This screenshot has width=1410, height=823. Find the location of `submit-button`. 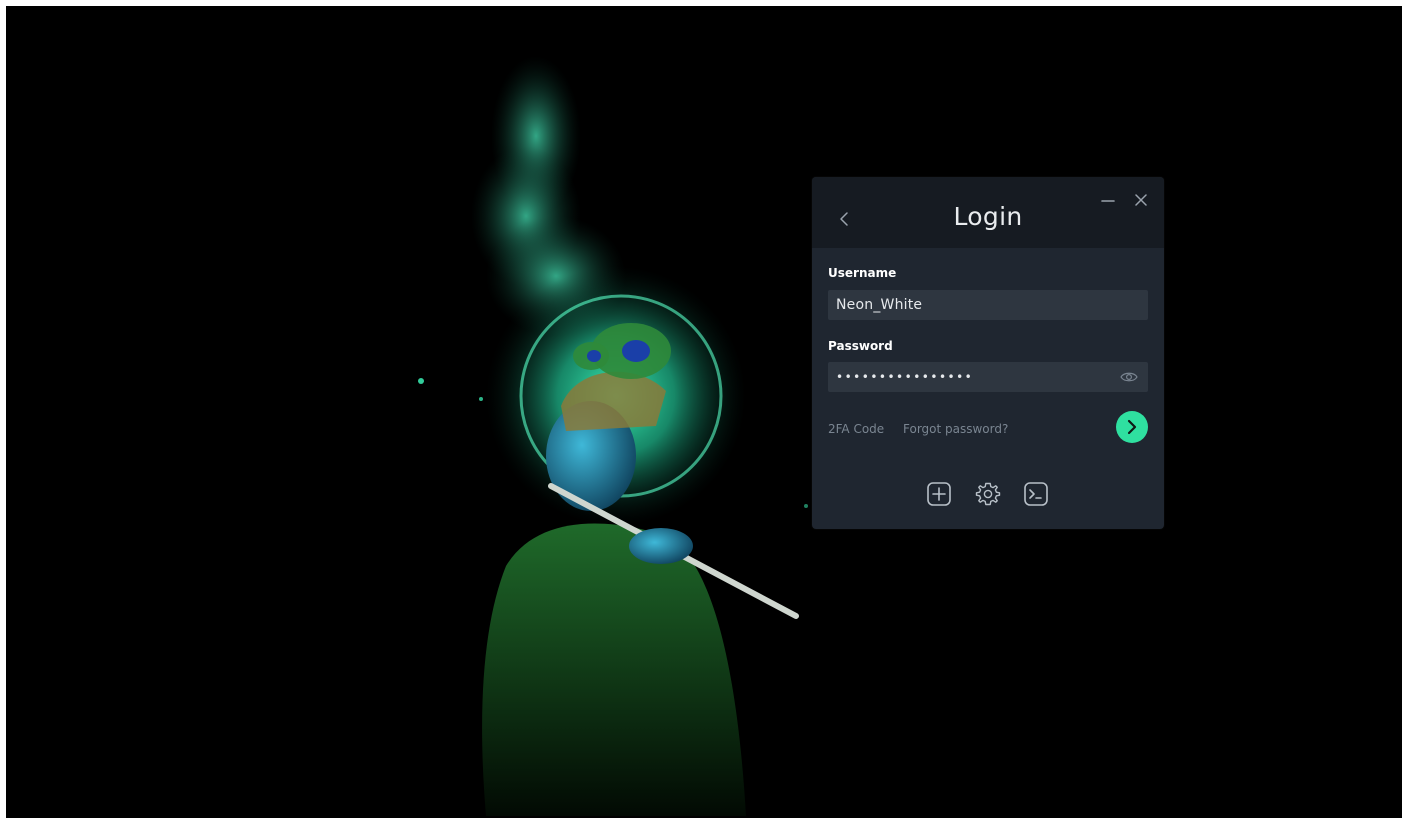

submit-button is located at coordinates (1132, 427).